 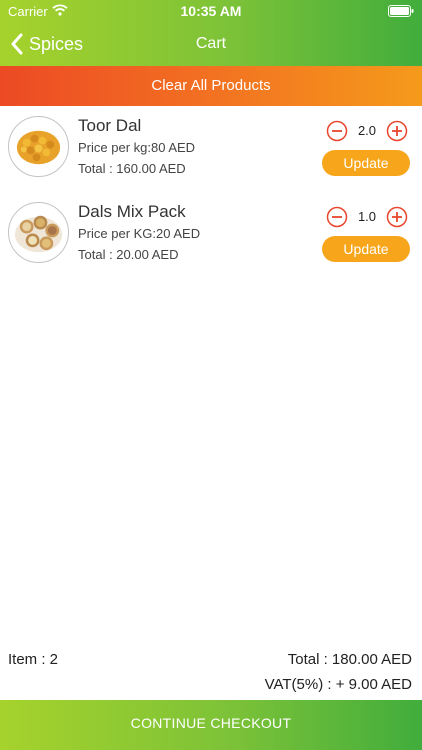 What do you see at coordinates (110, 125) in the screenshot?
I see `product-name: Toor Dal` at bounding box center [110, 125].